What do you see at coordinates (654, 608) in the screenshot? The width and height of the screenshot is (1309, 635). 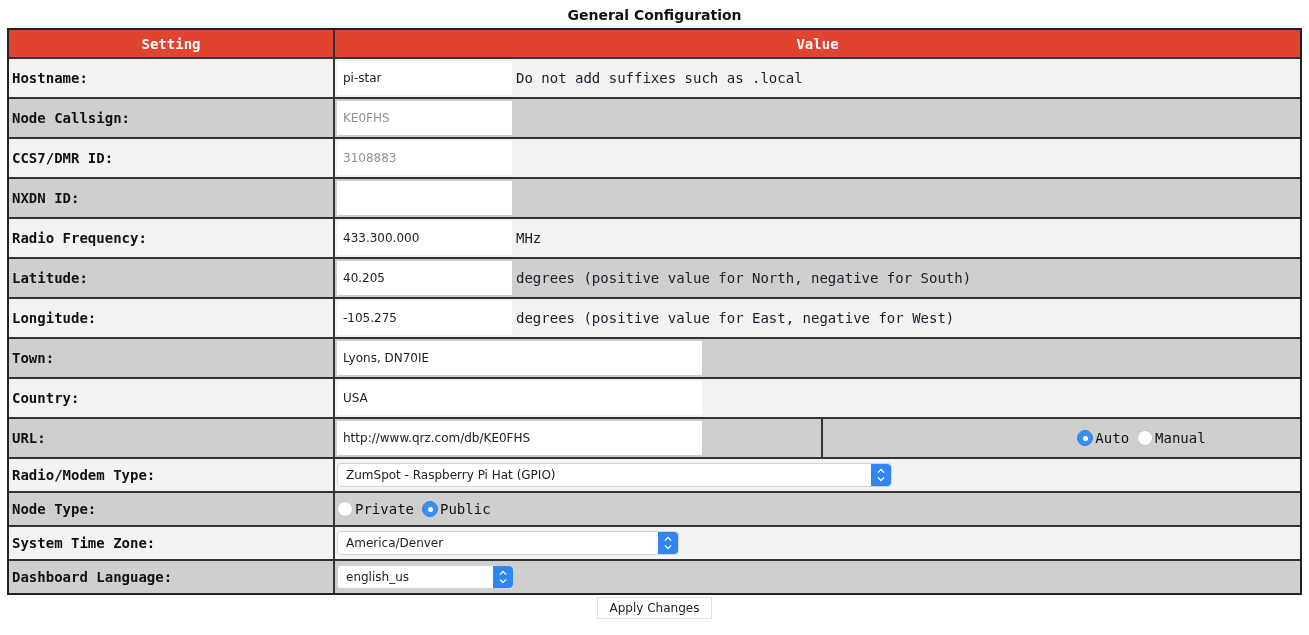 I see `apply-button: Apply Changes` at bounding box center [654, 608].